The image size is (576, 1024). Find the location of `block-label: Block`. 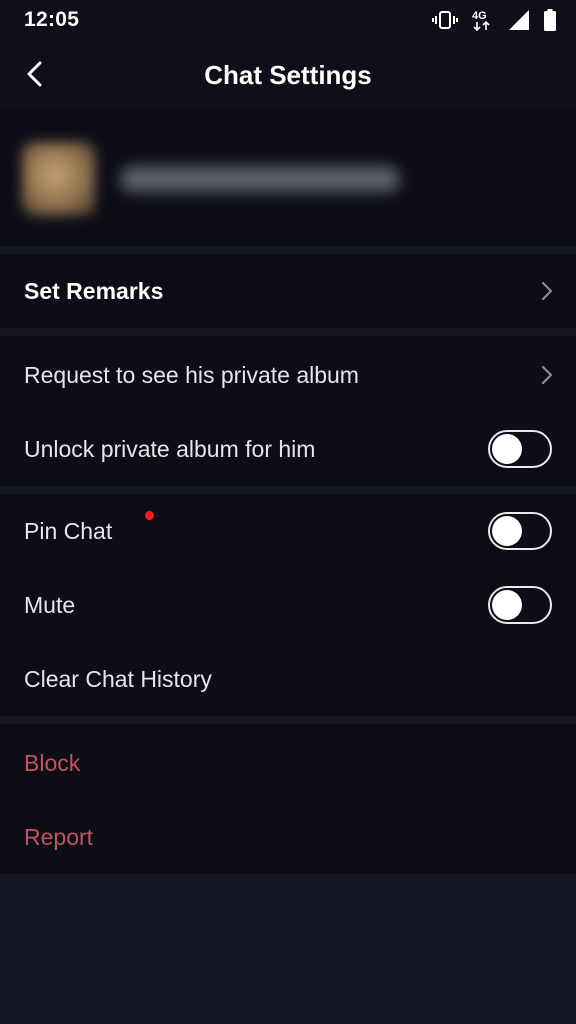

block-label: Block is located at coordinates (52, 763).